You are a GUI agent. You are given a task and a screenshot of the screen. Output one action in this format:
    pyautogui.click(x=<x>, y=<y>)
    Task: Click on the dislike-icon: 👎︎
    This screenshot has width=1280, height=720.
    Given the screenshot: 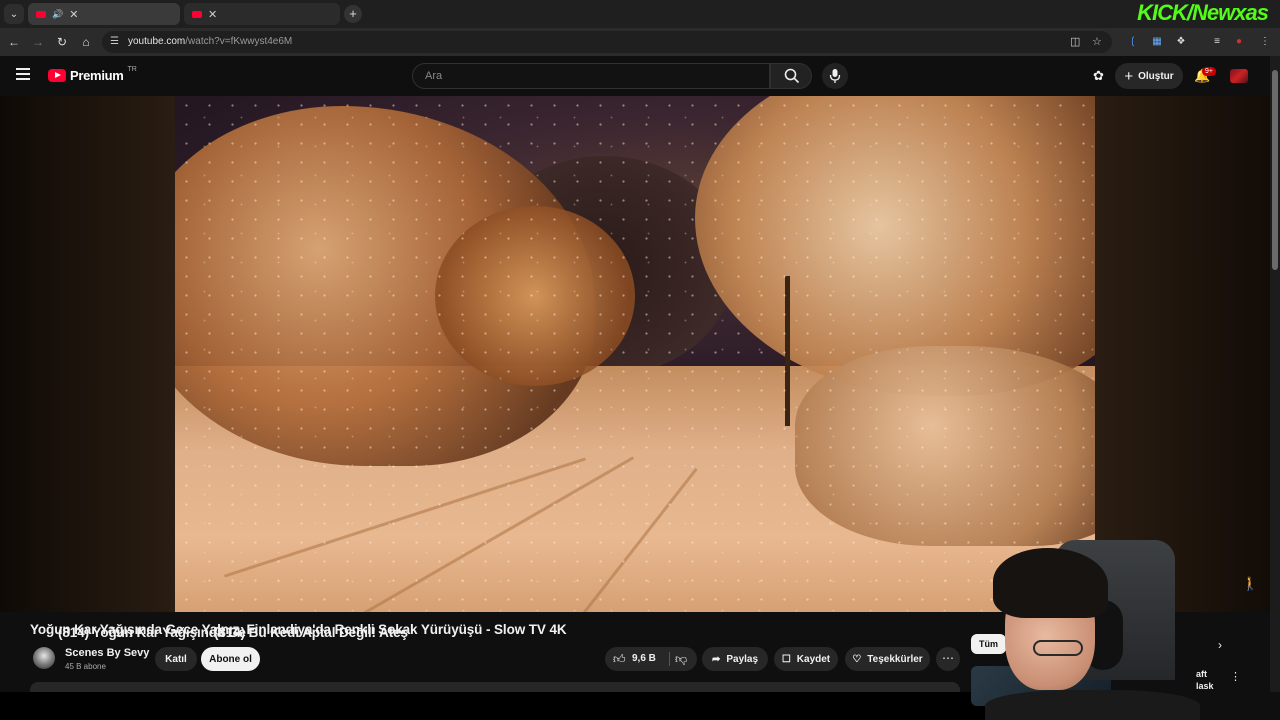 What is the action you would take?
    pyautogui.click(x=681, y=659)
    